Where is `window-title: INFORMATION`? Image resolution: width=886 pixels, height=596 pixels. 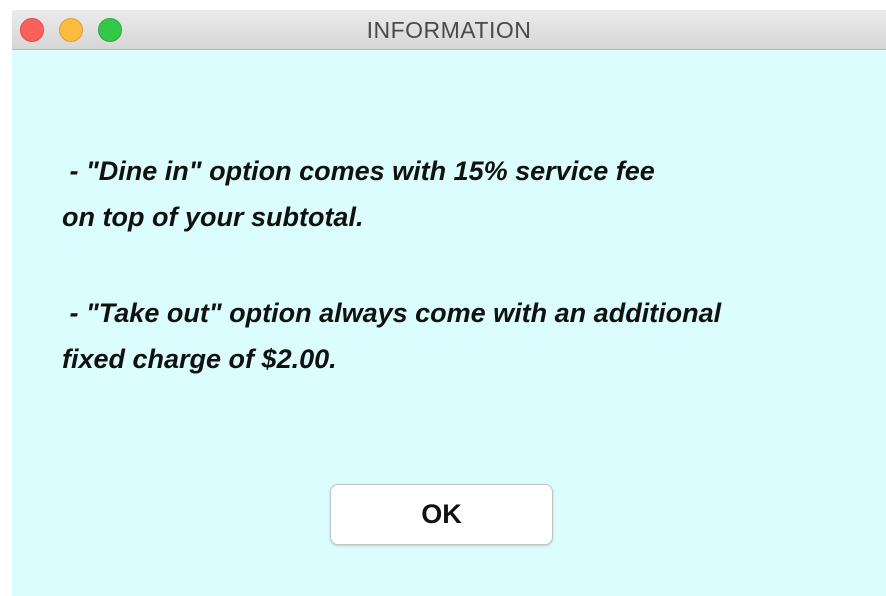 window-title: INFORMATION is located at coordinates (449, 30).